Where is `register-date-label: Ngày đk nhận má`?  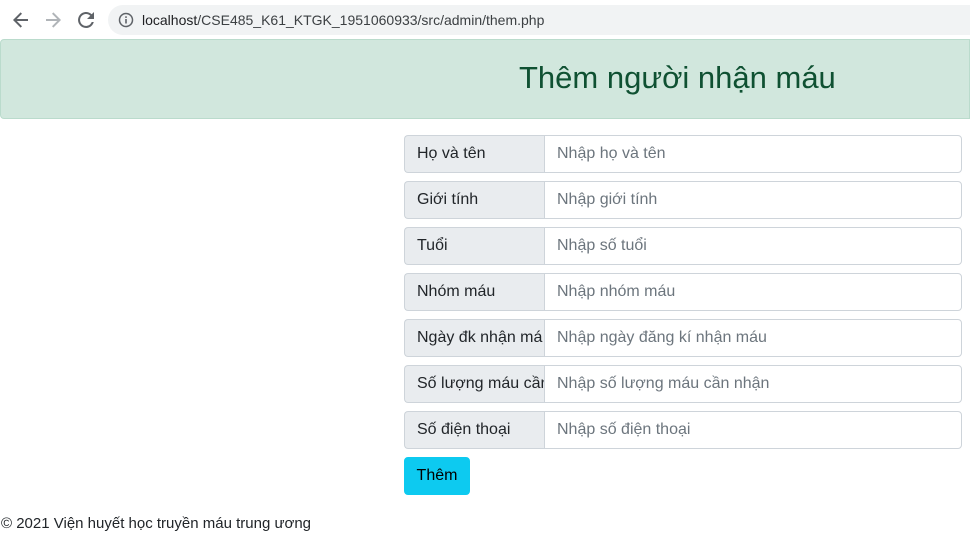
register-date-label: Ngày đk nhận má is located at coordinates (474, 338).